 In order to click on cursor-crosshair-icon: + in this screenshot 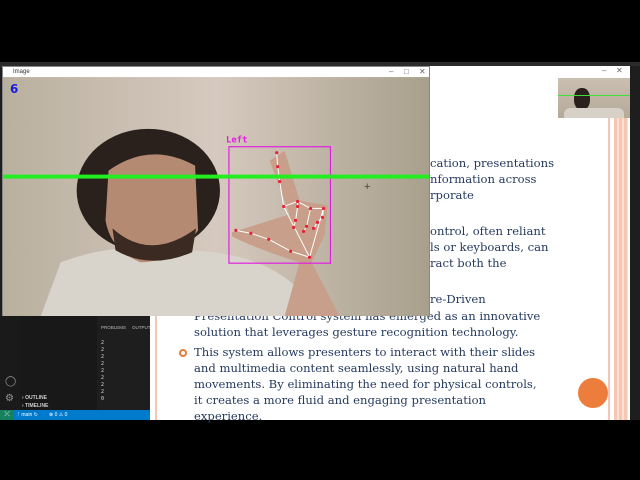, I will do `click(367, 187)`.